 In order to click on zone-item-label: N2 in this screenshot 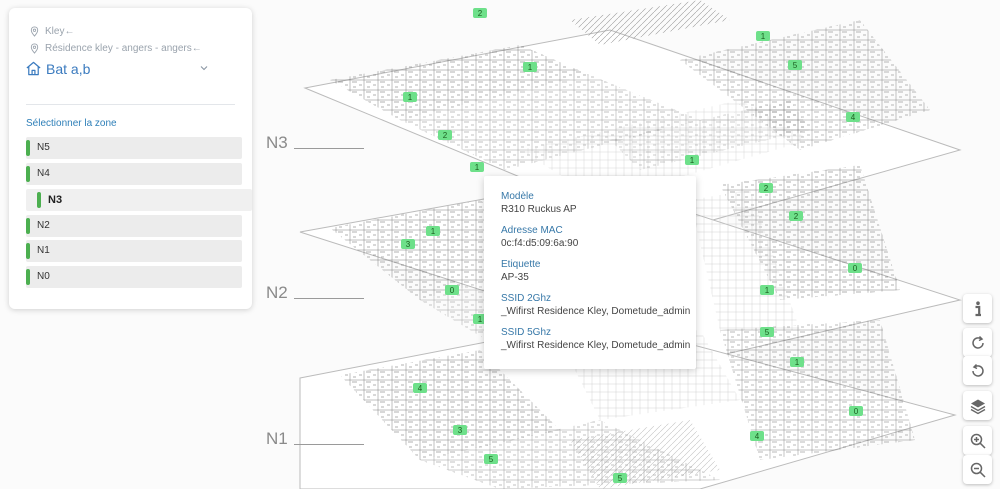, I will do `click(43, 225)`.